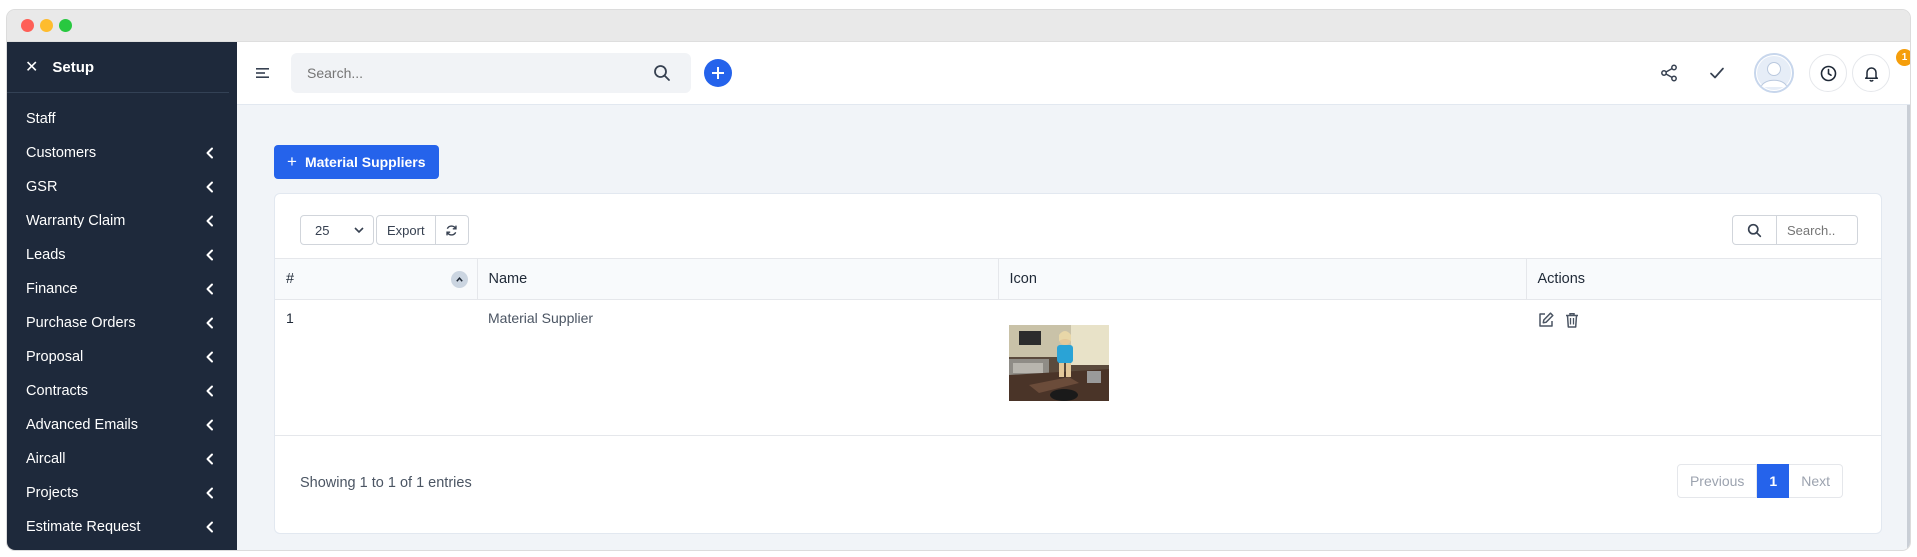  What do you see at coordinates (83, 527) in the screenshot?
I see `sidebar-item-label: Estimate Request` at bounding box center [83, 527].